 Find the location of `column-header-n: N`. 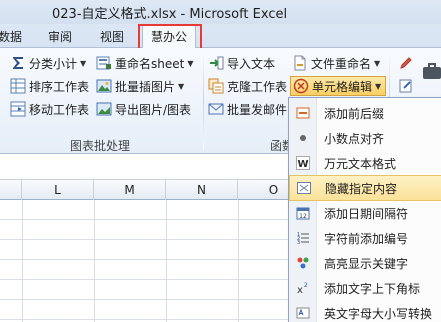

column-header-n: N is located at coordinates (202, 190).